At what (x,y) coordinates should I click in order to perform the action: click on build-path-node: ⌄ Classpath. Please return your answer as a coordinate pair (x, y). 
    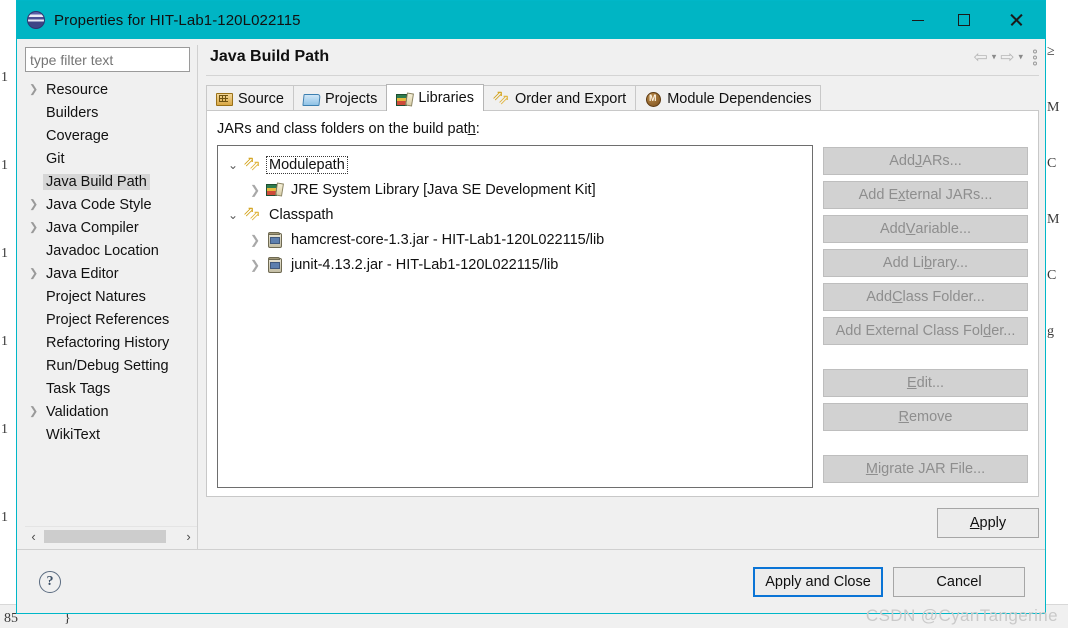
    Looking at the image, I should click on (515, 214).